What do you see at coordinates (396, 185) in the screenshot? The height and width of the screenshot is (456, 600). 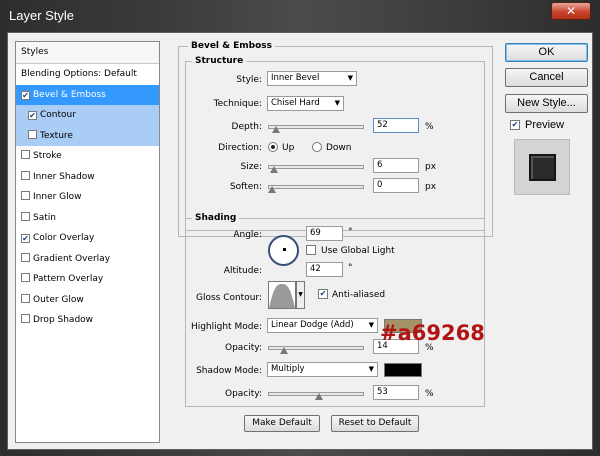 I see `soften-input: 0` at bounding box center [396, 185].